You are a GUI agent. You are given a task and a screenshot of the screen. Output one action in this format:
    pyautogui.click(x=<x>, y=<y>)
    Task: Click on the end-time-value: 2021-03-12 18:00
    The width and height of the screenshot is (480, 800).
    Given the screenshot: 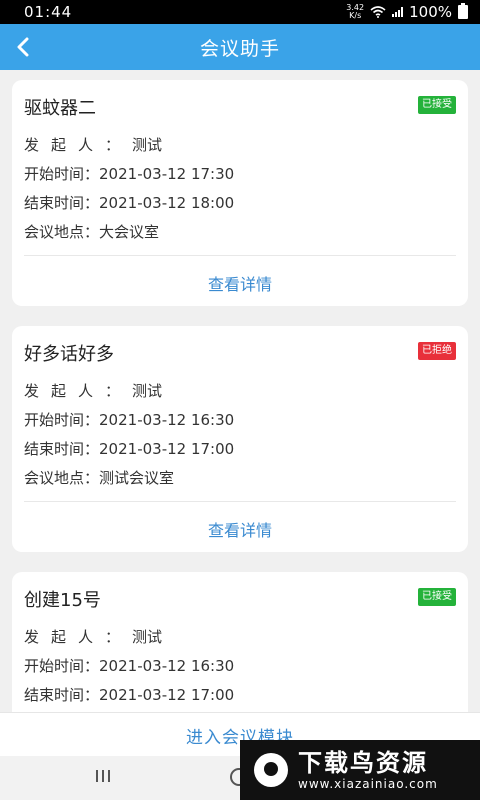 What is the action you would take?
    pyautogui.click(x=167, y=203)
    